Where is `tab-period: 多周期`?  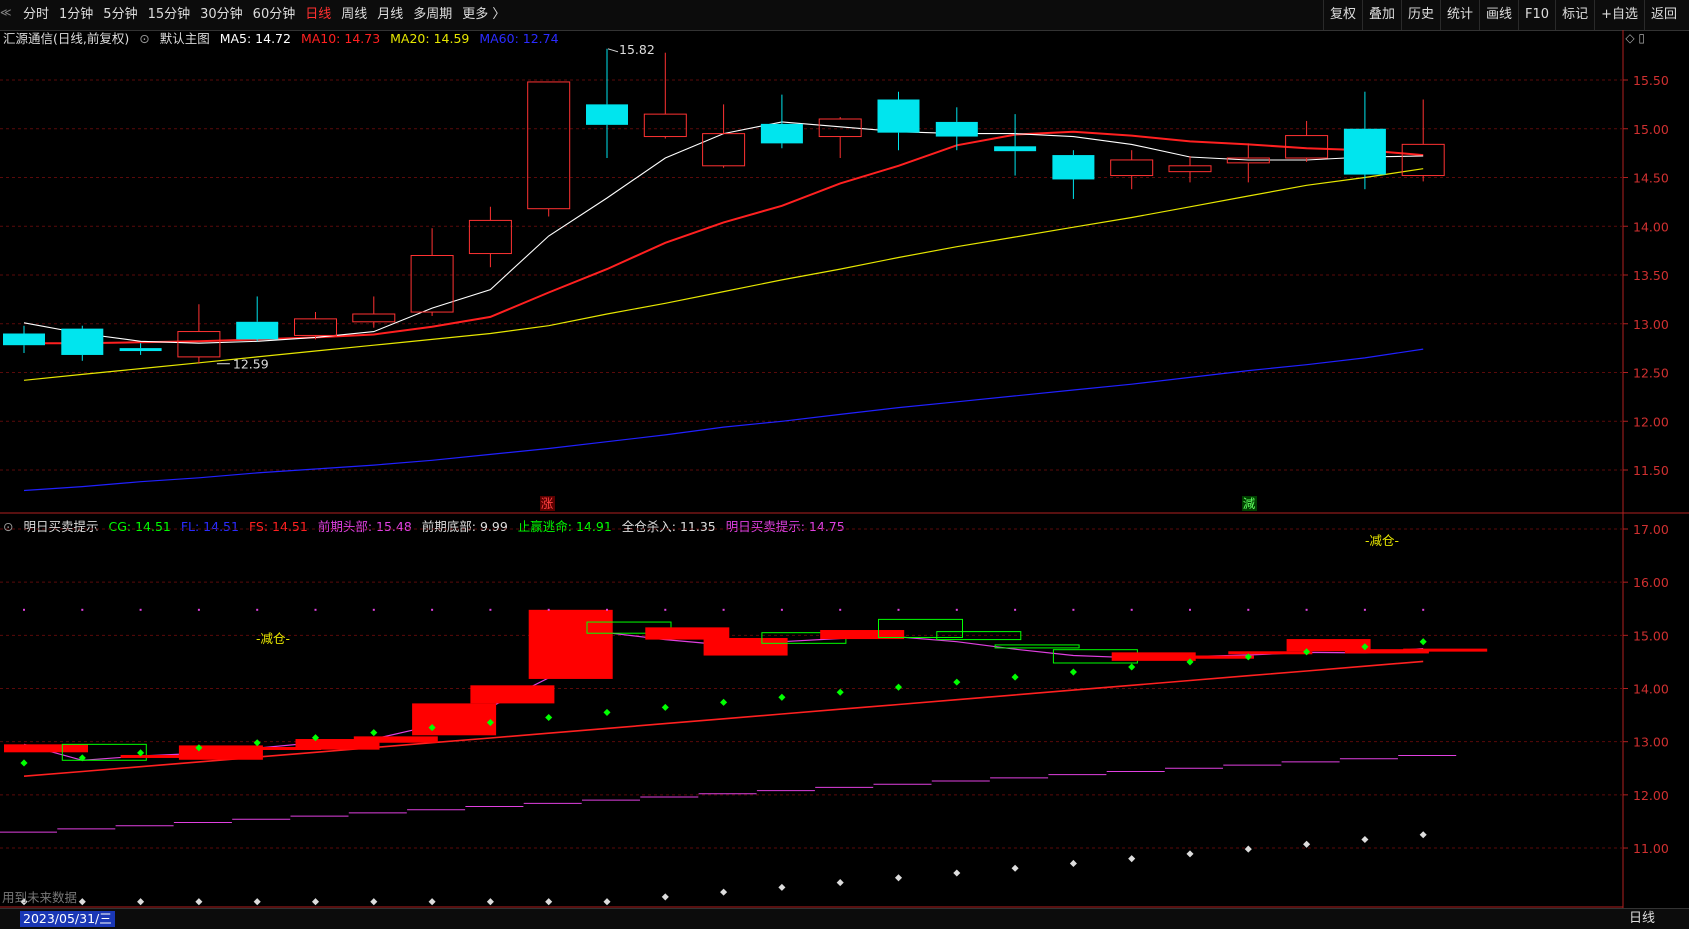
tab-period: 多周期 is located at coordinates (432, 15).